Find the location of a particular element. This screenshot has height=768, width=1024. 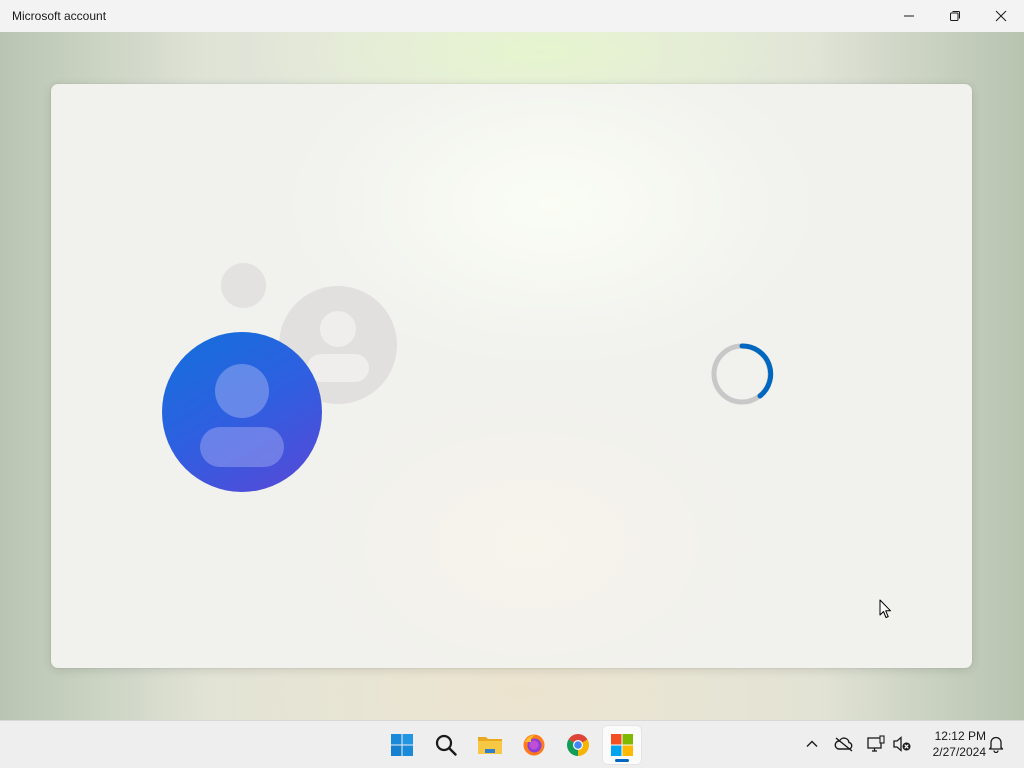

restore-button is located at coordinates (955, 16).